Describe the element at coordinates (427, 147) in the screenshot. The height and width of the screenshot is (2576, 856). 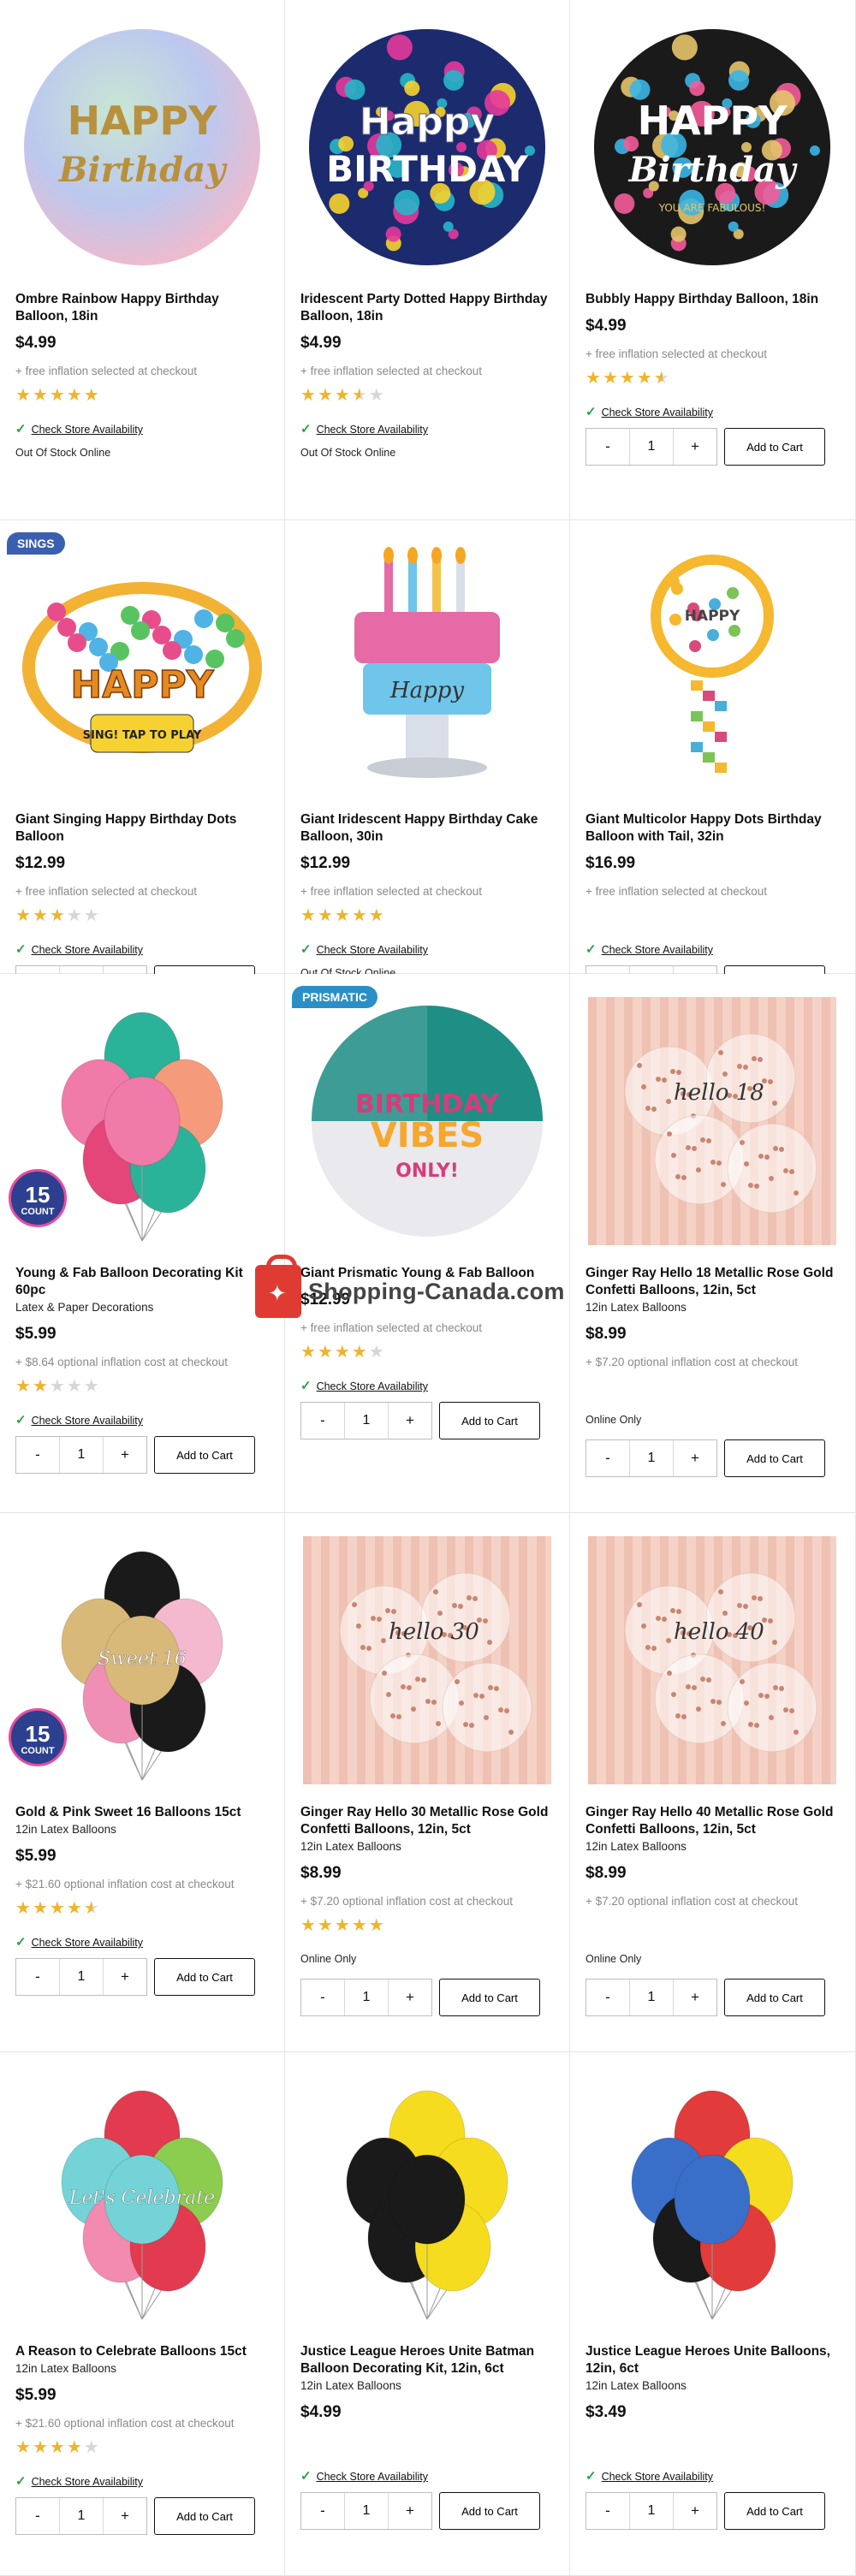
I see `product-image: Happy BIRTHDAY` at that location.